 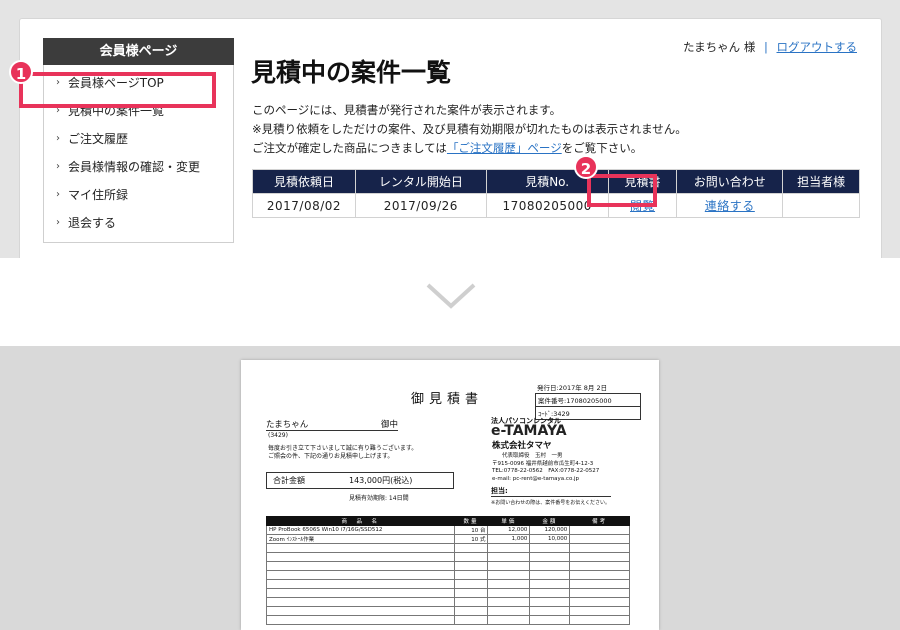 I want to click on sidebar-item-member-info: › 会員様情報の確認・変更, so click(x=138, y=167).